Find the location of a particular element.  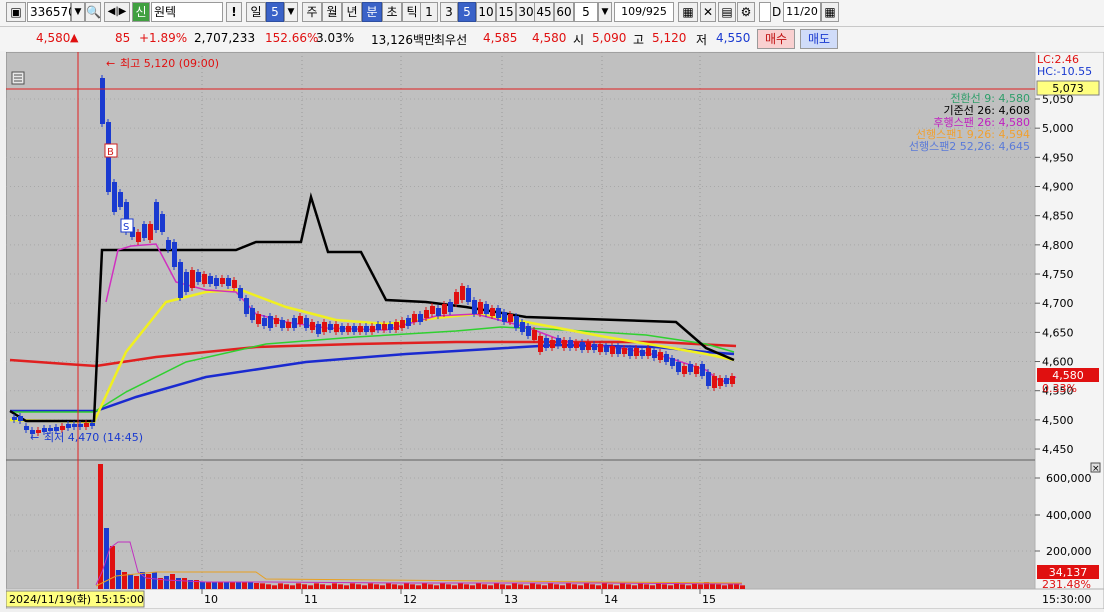

d-checkbox is located at coordinates (765, 12).